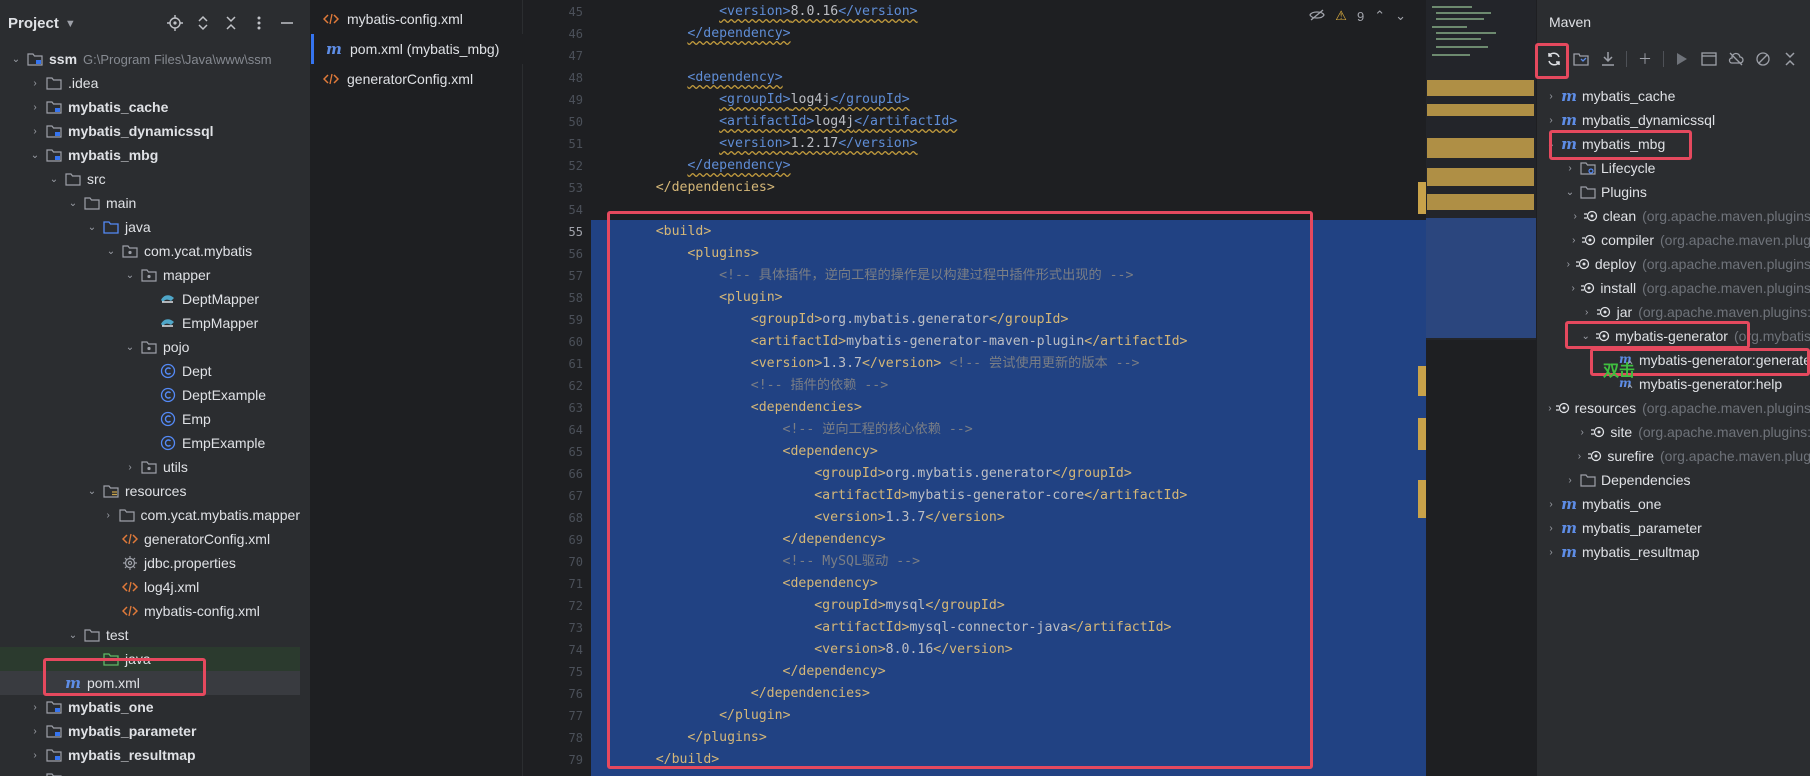  I want to click on tree-item-jdbc-properties: jdbc.properties, so click(150, 563).